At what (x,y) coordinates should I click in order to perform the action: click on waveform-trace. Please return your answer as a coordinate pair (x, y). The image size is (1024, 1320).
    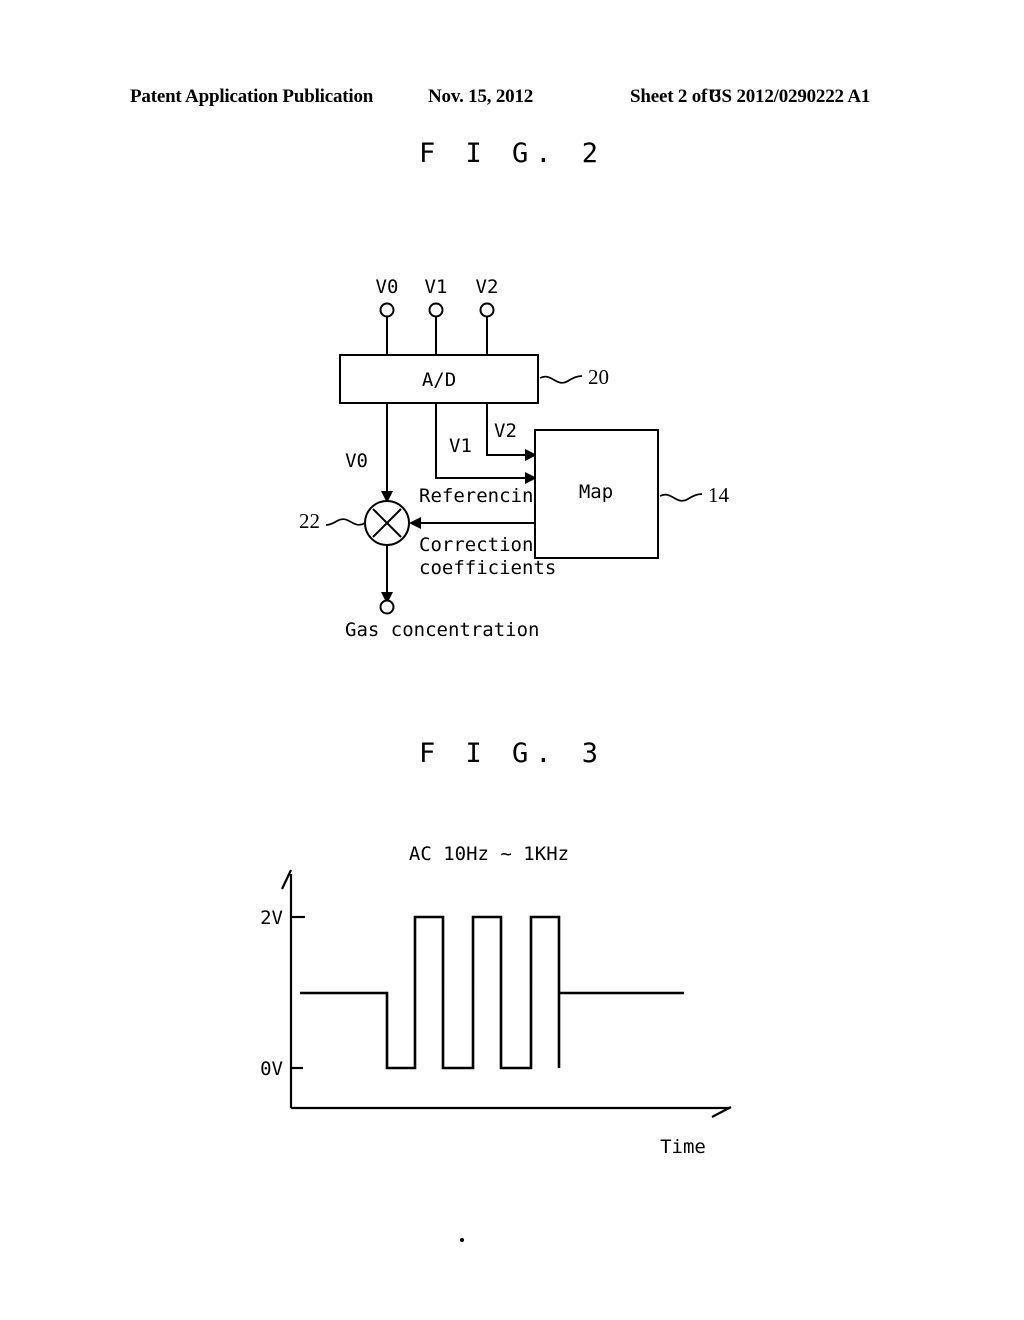
    Looking at the image, I should click on (492, 992).